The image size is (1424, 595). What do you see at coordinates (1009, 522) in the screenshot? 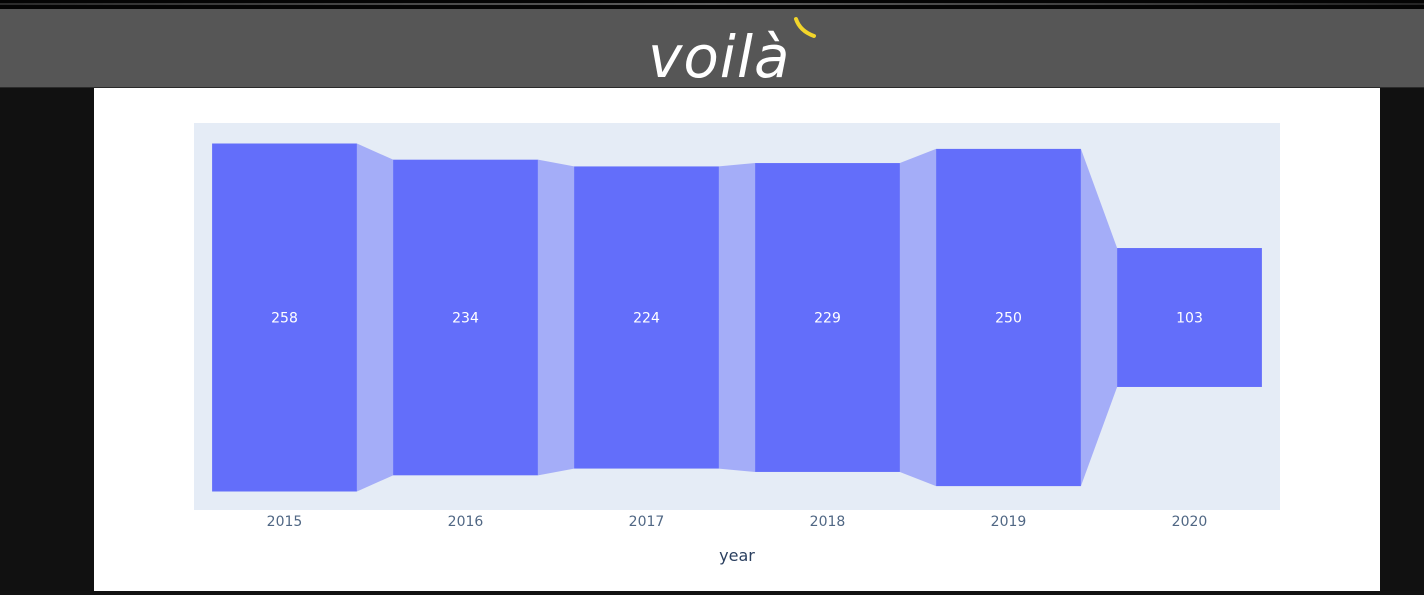
I see `x-tick-2019: 2019` at bounding box center [1009, 522].